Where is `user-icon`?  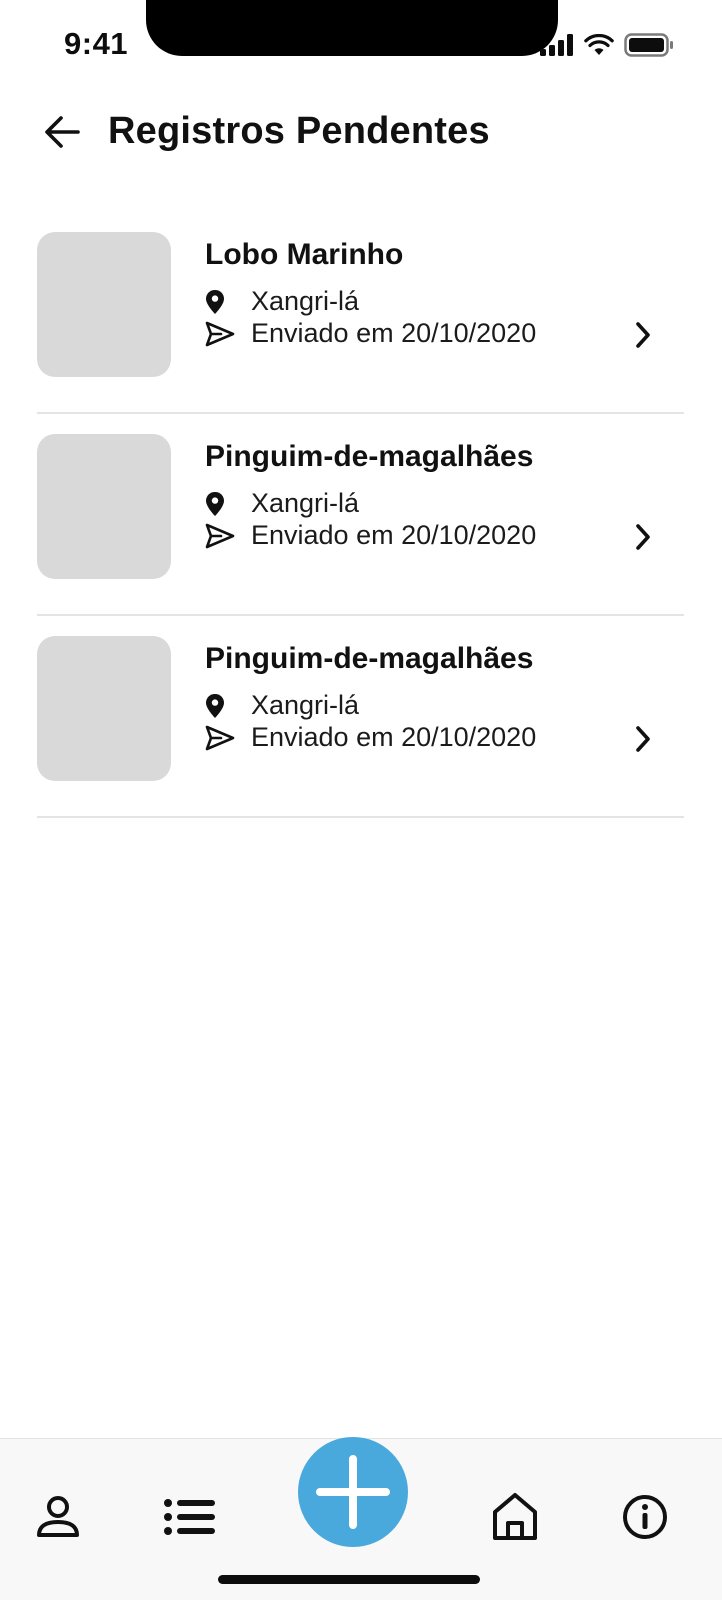
user-icon is located at coordinates (58, 1516).